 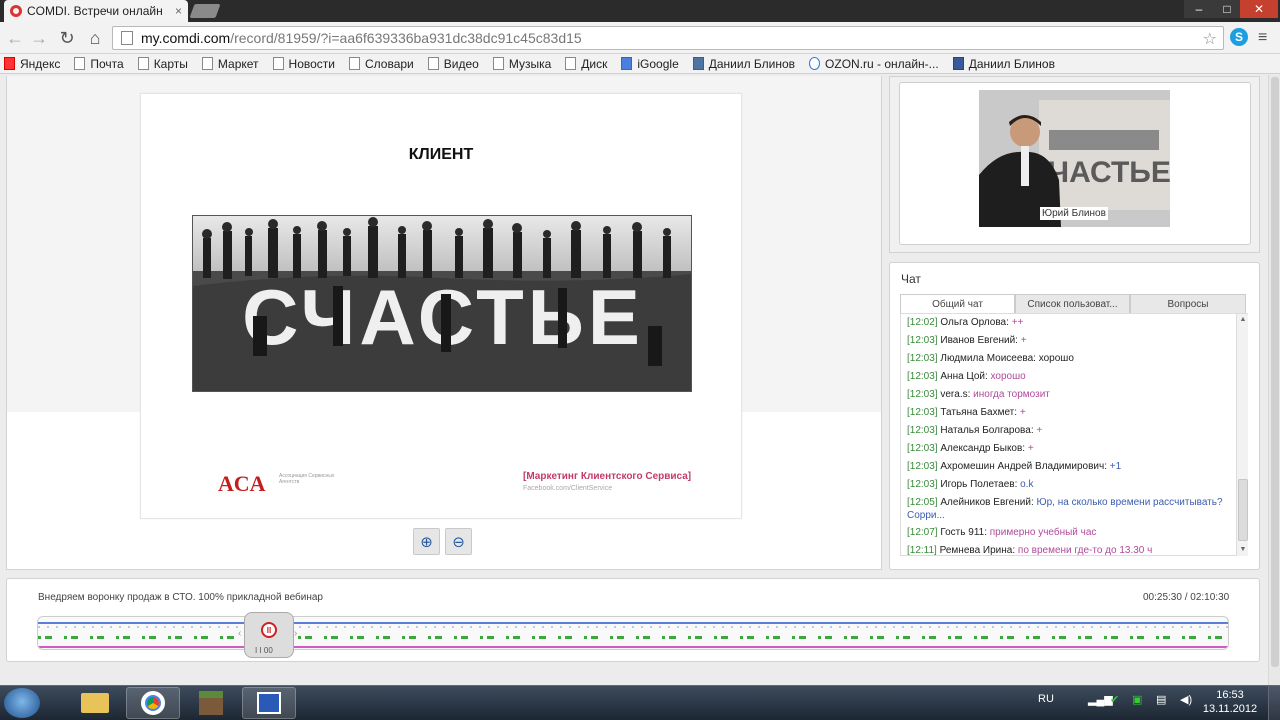 What do you see at coordinates (240, 633) in the screenshot?
I see `handle-left-arrow-icon: ‹` at bounding box center [240, 633].